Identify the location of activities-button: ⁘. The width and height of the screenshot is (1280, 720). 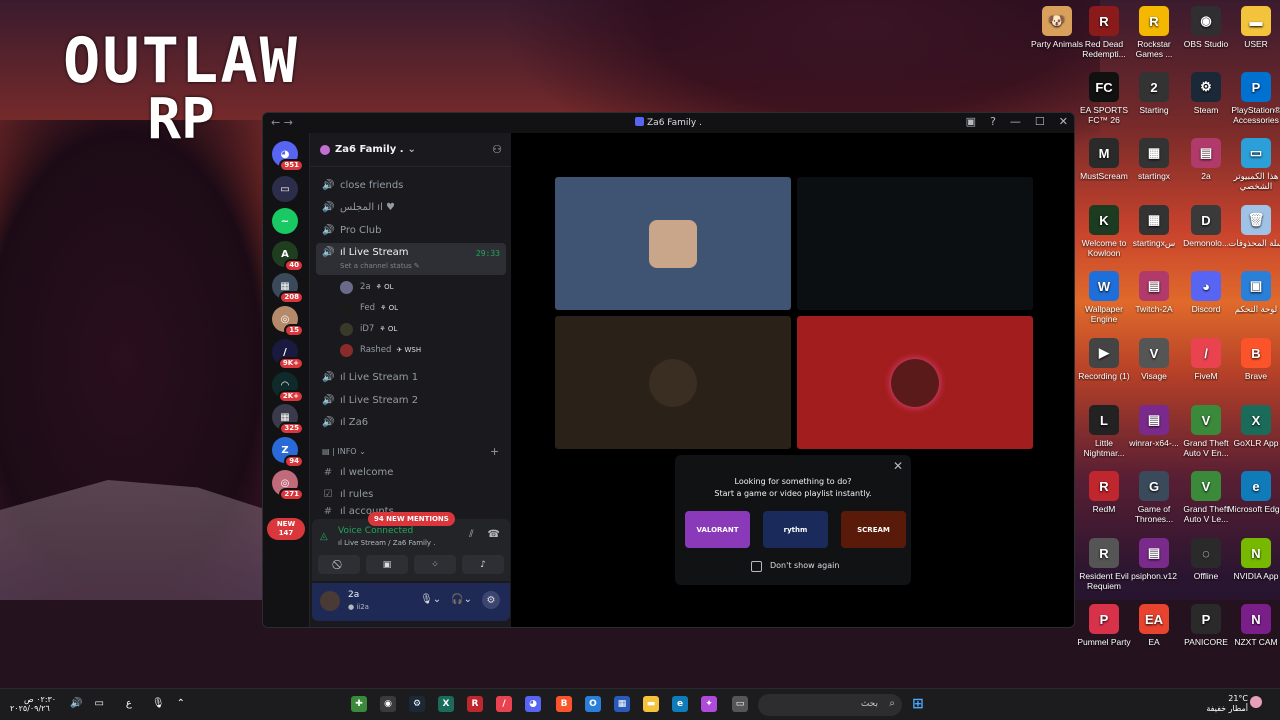
(435, 564).